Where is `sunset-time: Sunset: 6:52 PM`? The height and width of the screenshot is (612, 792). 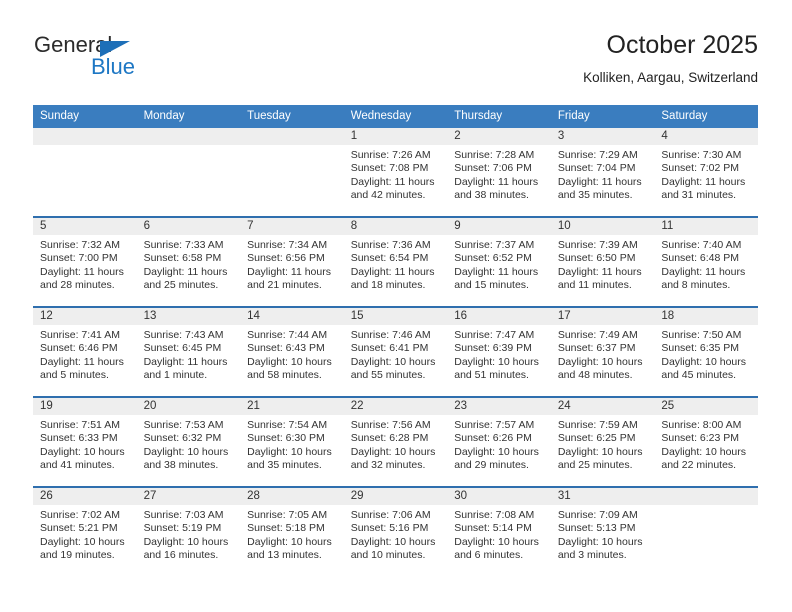 sunset-time: Sunset: 6:52 PM is located at coordinates (493, 258).